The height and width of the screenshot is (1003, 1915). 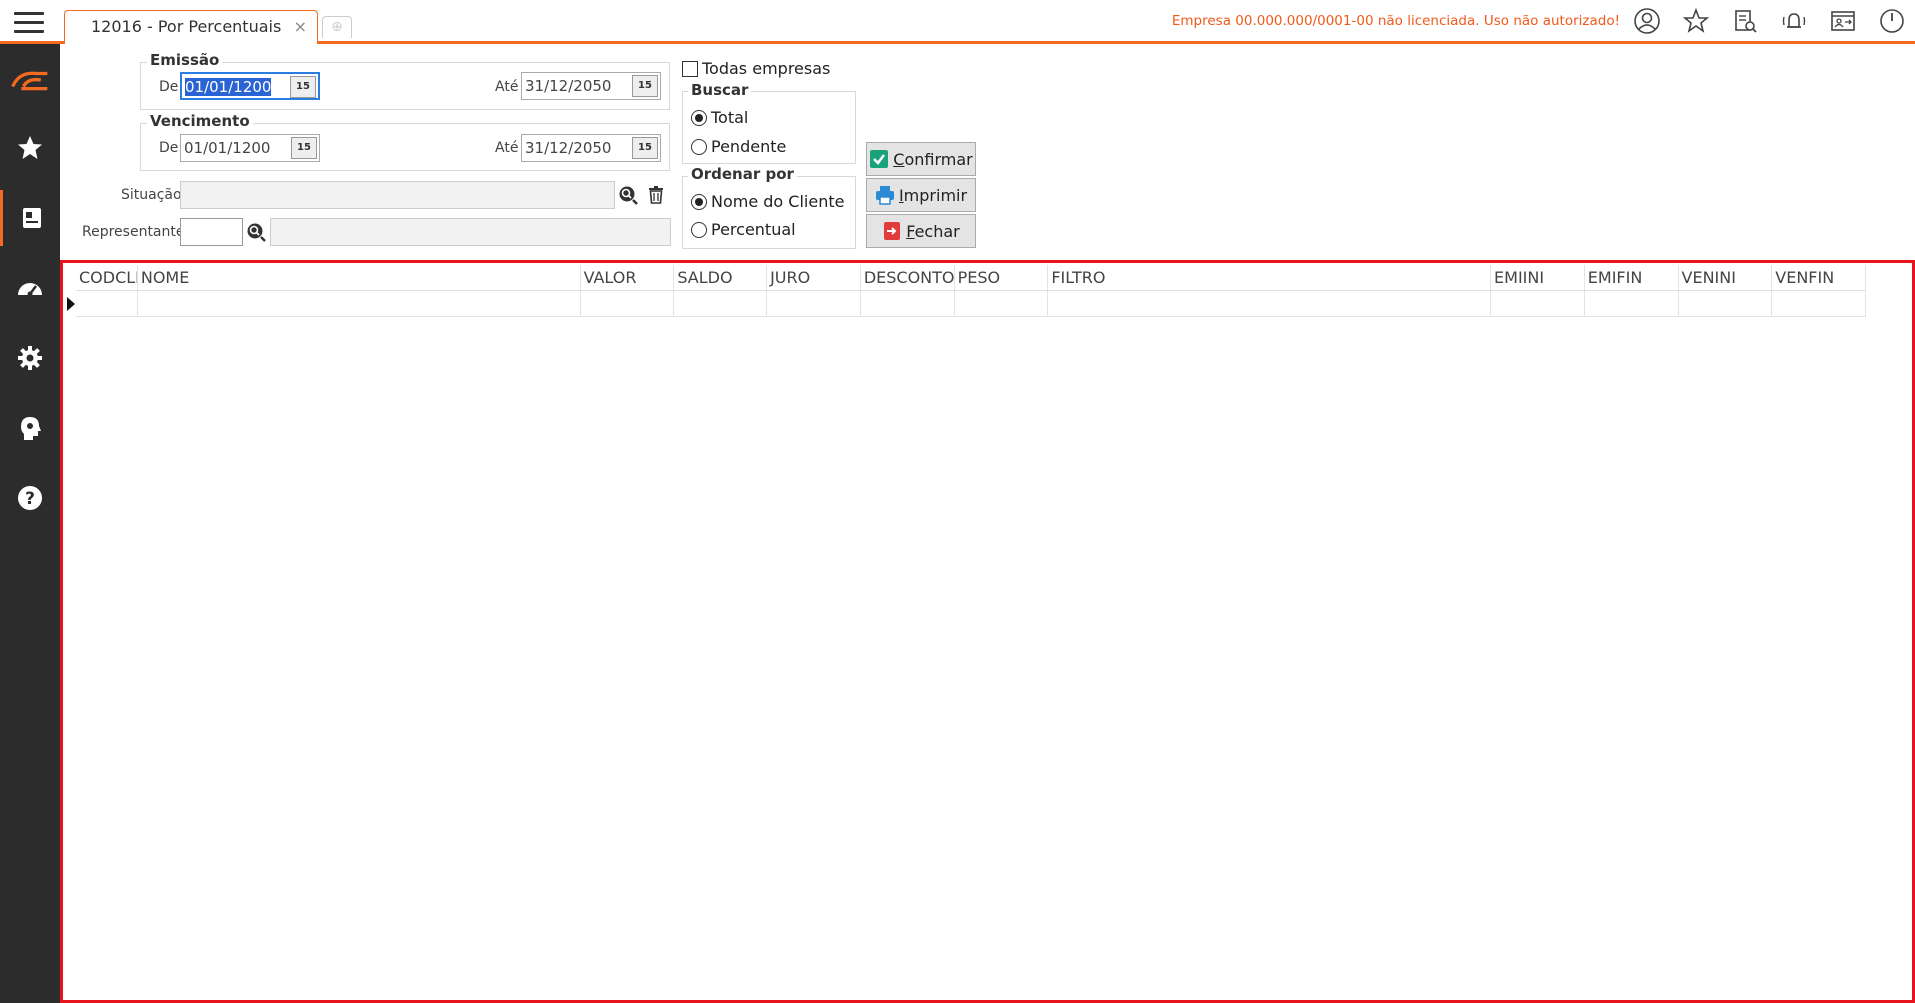 I want to click on todas-empresas-label: Todas empresas, so click(x=766, y=68).